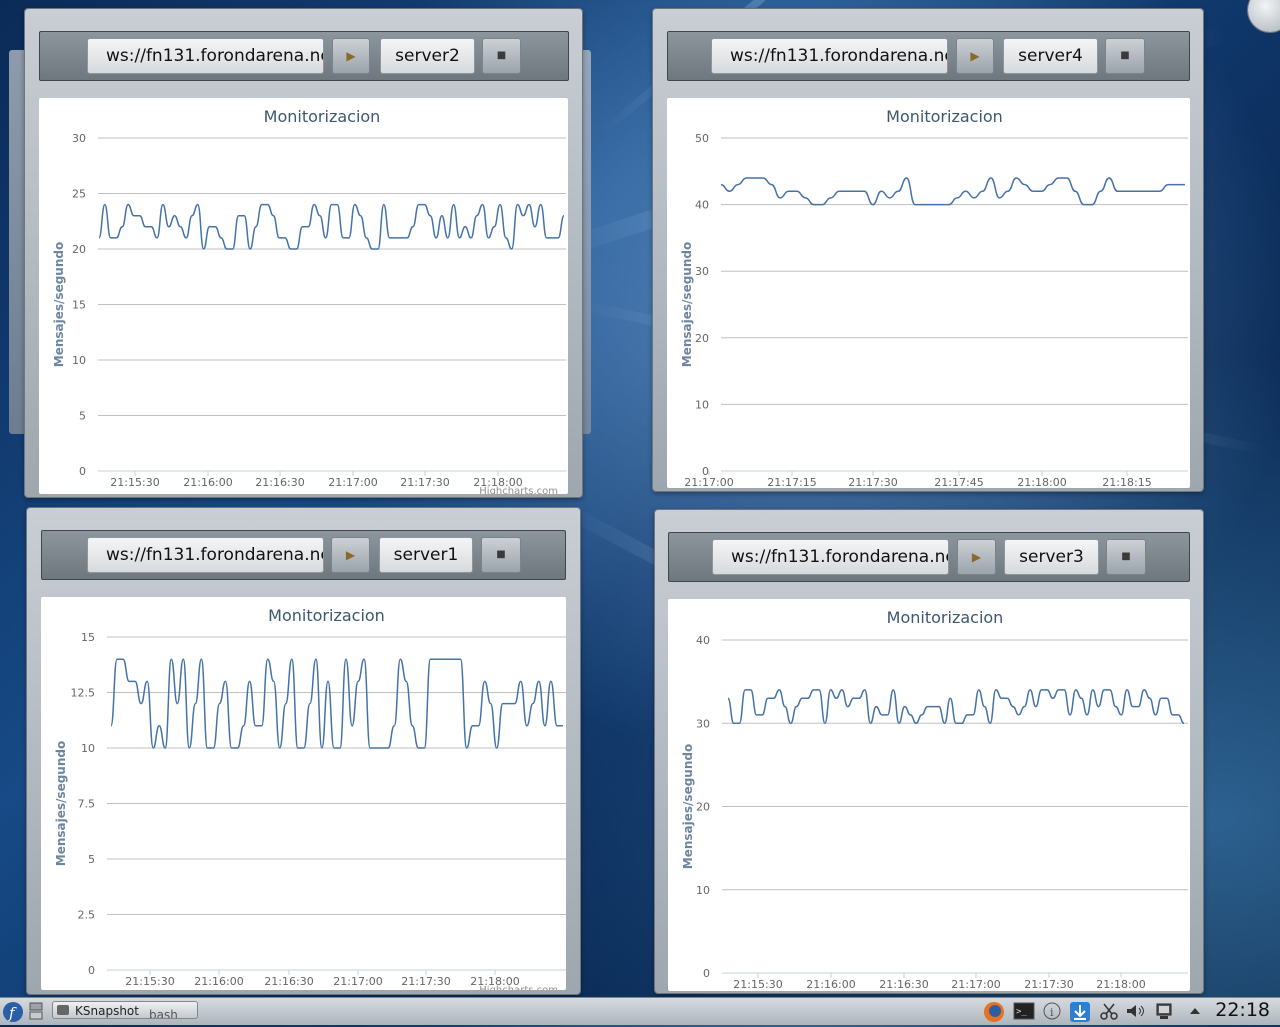 This screenshot has height=1027, width=1280. I want to click on desktop-toolbox-button, so click(1264, 16).